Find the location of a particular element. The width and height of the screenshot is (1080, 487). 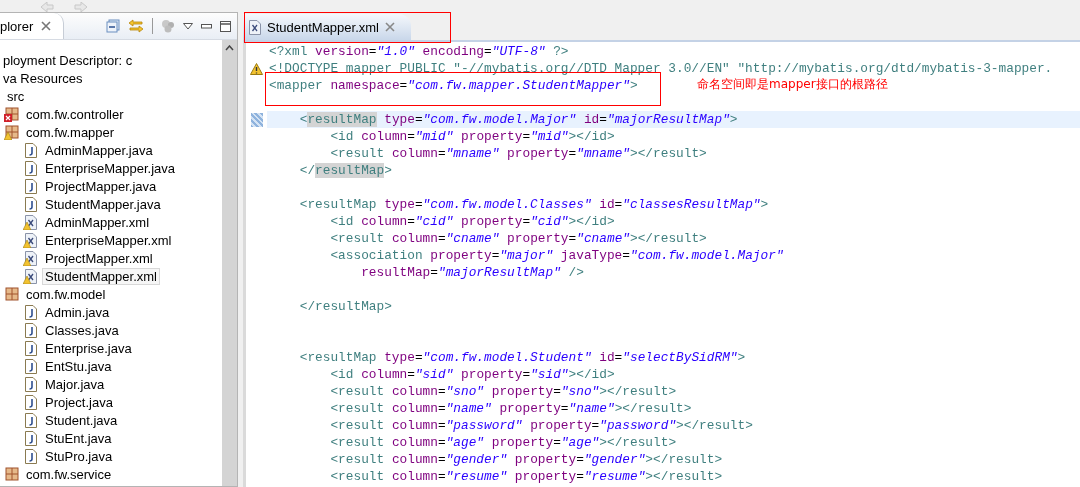

tree-item: StuEnt.java is located at coordinates (78, 438).